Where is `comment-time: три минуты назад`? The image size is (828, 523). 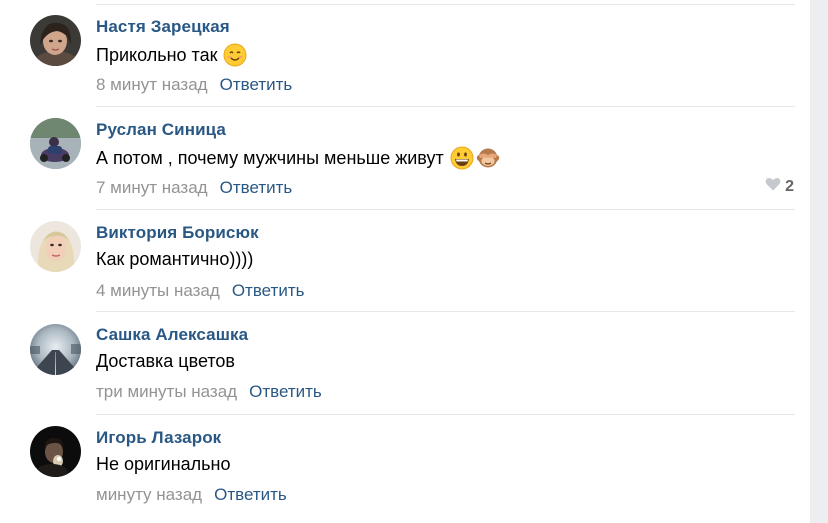 comment-time: три минуты назад is located at coordinates (166, 391).